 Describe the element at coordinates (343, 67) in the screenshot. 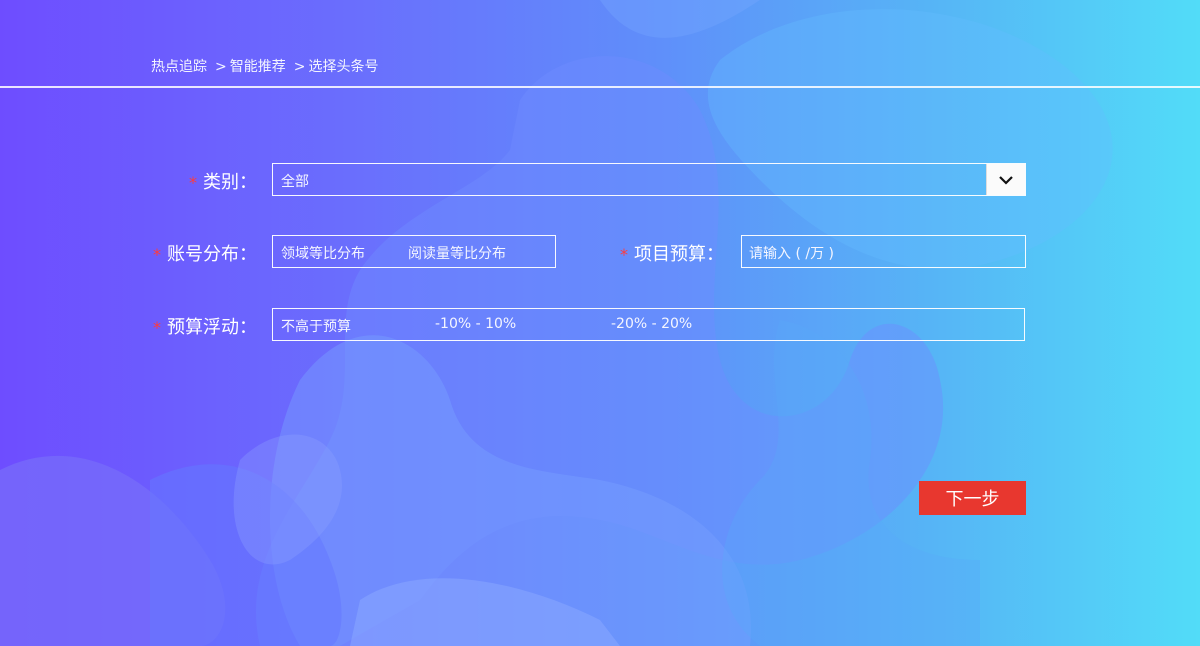

I see `breadcrumb-item-select-account: 选择头条号` at that location.